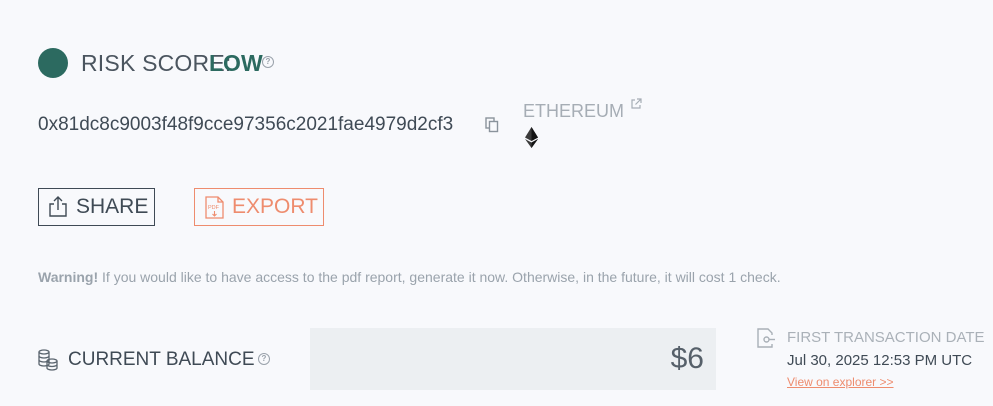  What do you see at coordinates (492, 125) in the screenshot?
I see `copy-icon` at bounding box center [492, 125].